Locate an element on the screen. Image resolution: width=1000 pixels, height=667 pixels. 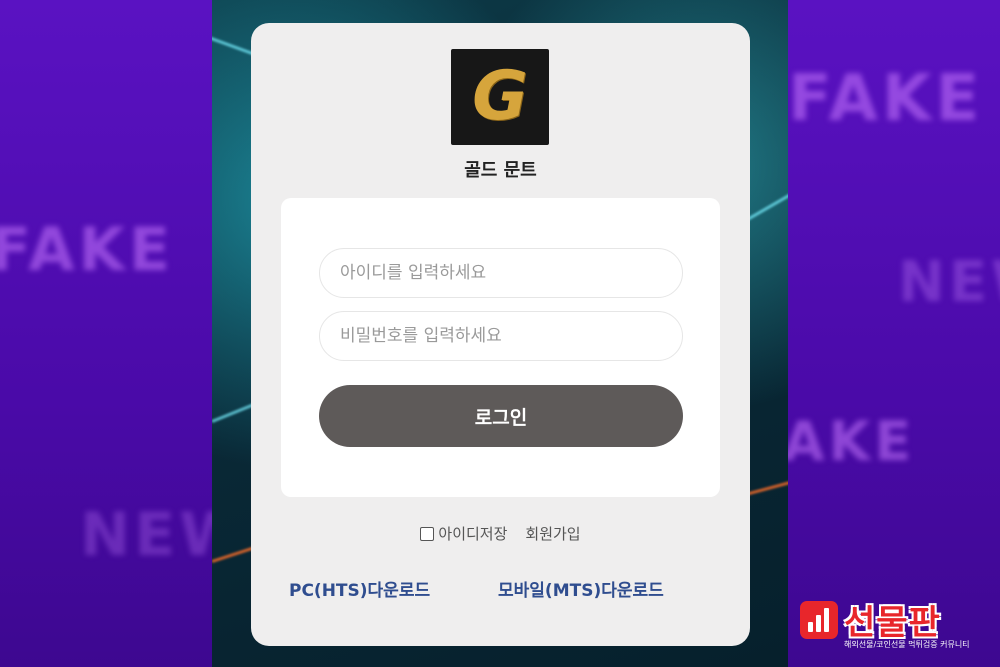
logo-letter: G is located at coordinates (500, 96).